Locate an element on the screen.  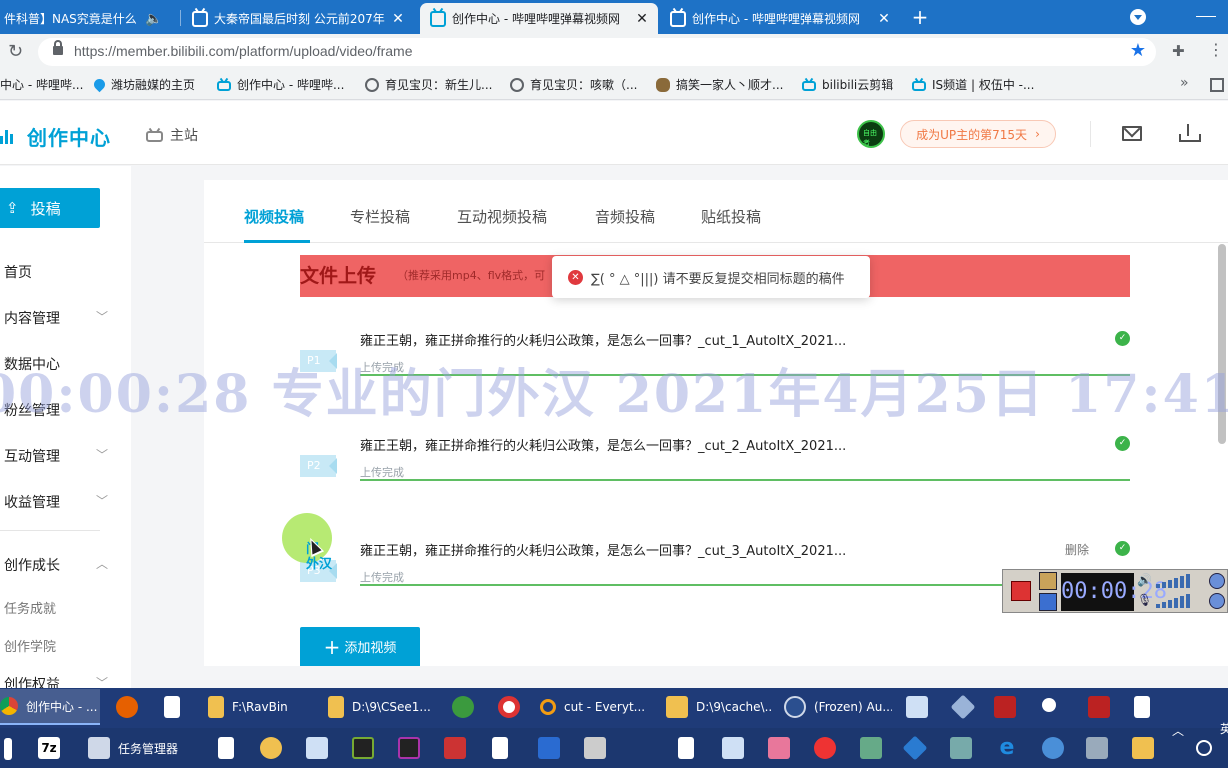
record-icon is located at coordinates (509, 707).